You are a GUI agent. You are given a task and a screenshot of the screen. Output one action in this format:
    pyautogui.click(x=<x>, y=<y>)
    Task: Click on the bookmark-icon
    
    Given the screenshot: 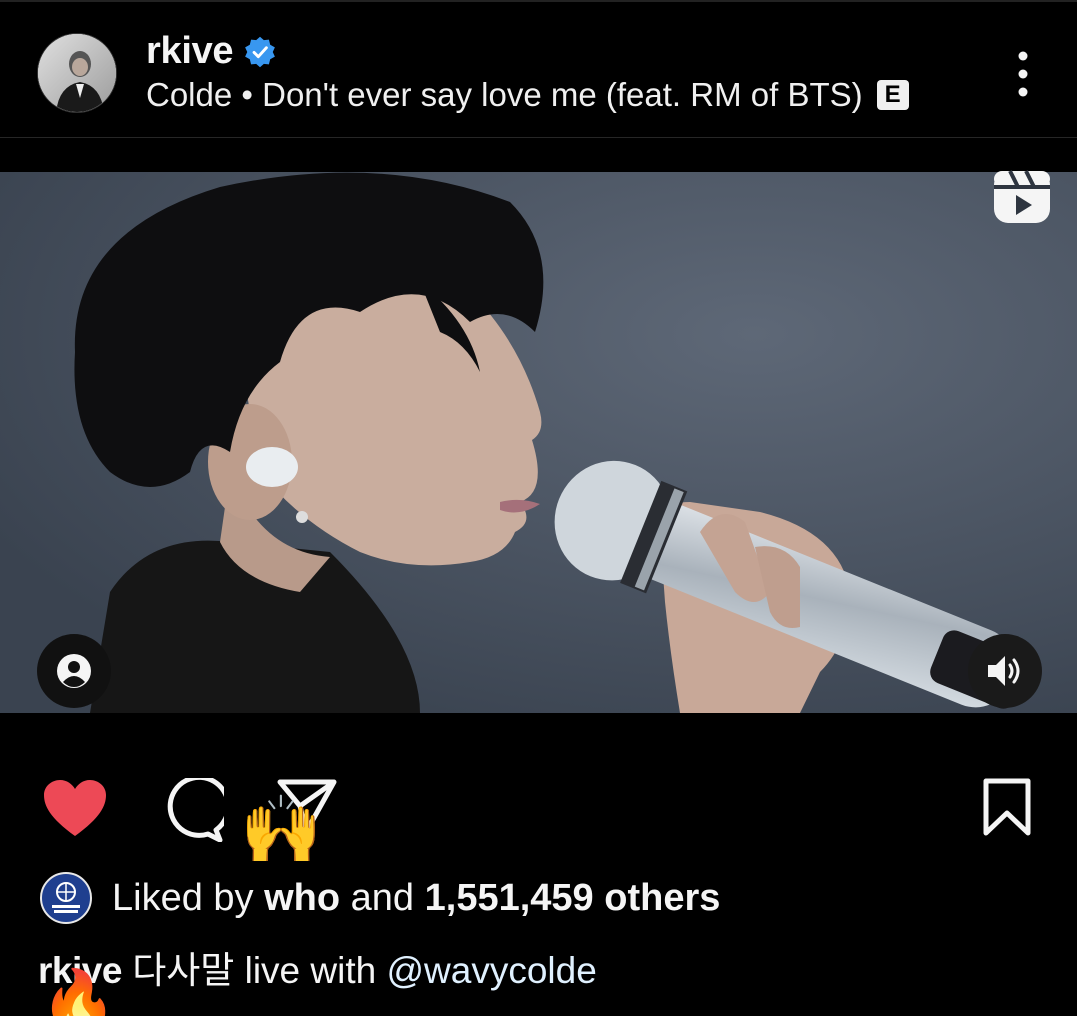 What is the action you would take?
    pyautogui.click(x=1007, y=807)
    